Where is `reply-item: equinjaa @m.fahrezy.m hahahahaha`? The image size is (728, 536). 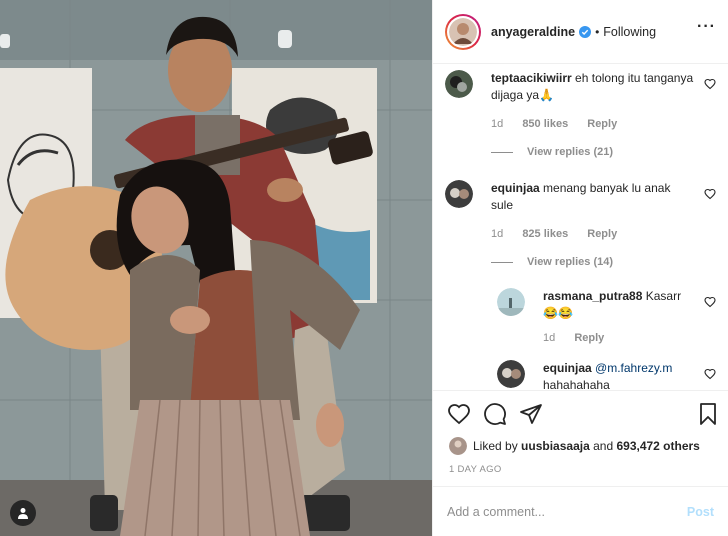 reply-item: equinjaa @m.fahrezy.m hahahahaha is located at coordinates (606, 375).